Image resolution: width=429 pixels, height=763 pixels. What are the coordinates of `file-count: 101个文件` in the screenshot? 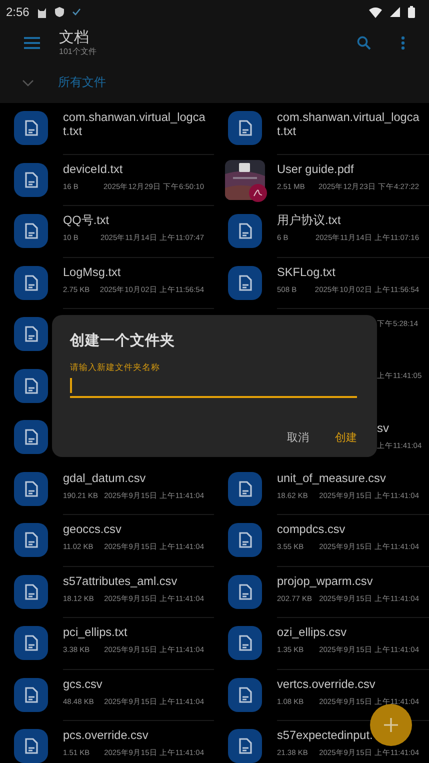 It's located at (78, 52).